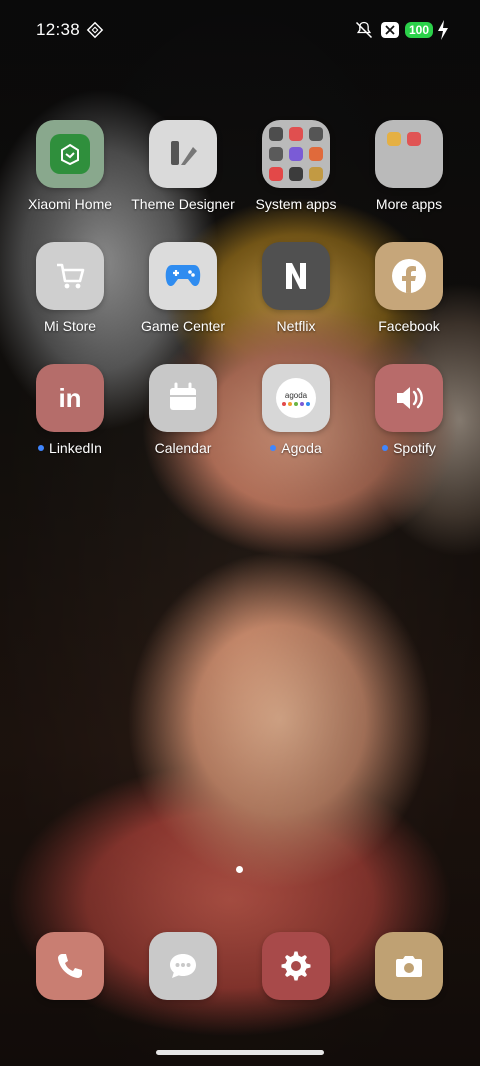  Describe the element at coordinates (70, 326) in the screenshot. I see `app-label: Mi Store` at that location.